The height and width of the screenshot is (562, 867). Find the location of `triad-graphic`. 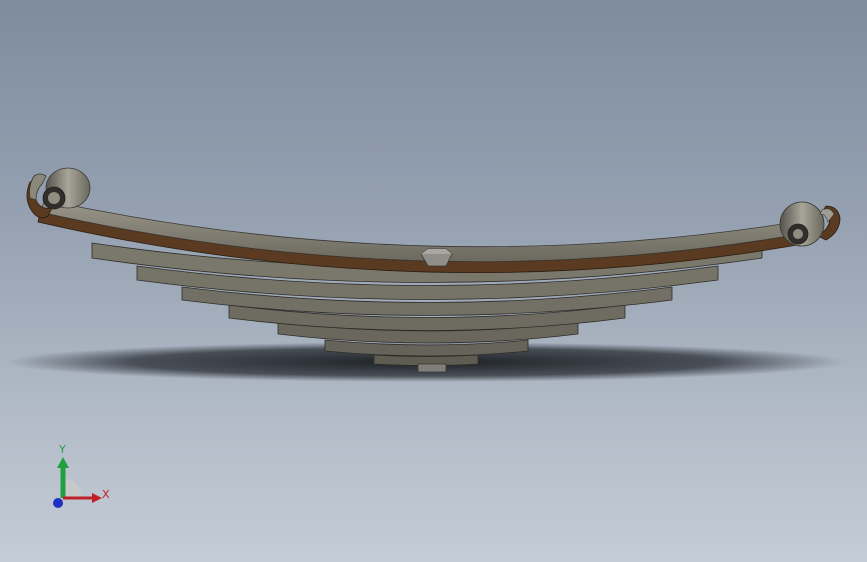

triad-graphic is located at coordinates (77, 482).